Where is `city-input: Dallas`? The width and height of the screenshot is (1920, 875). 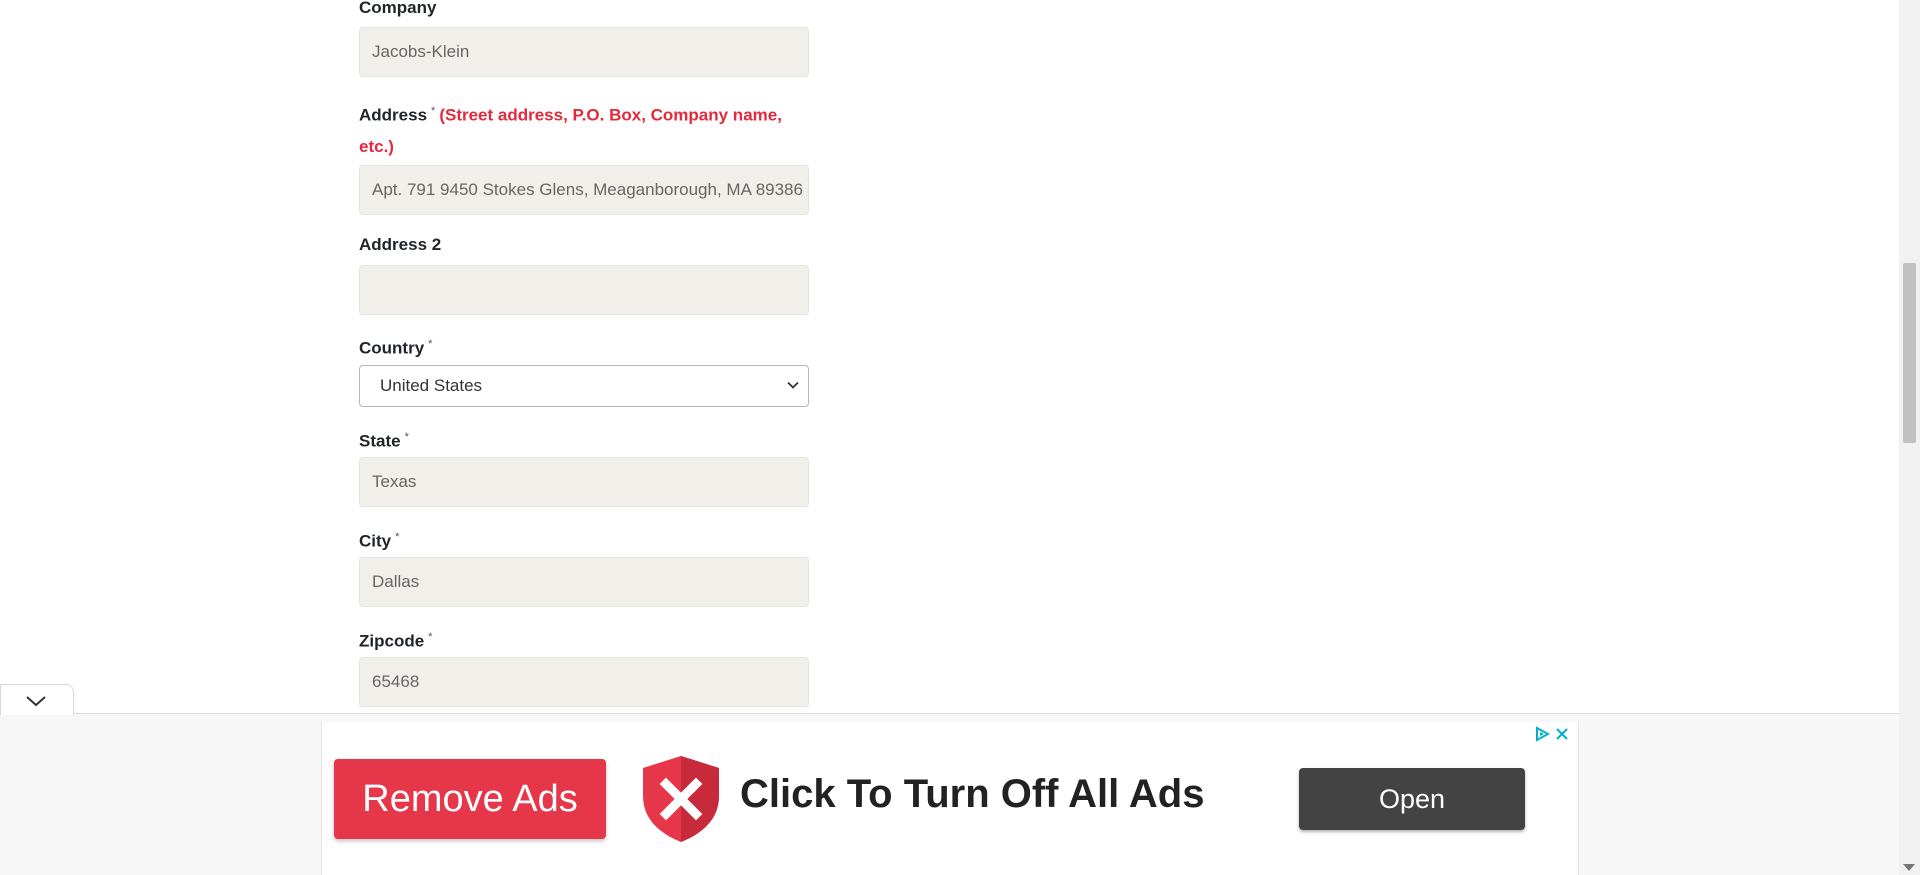 city-input: Dallas is located at coordinates (584, 582).